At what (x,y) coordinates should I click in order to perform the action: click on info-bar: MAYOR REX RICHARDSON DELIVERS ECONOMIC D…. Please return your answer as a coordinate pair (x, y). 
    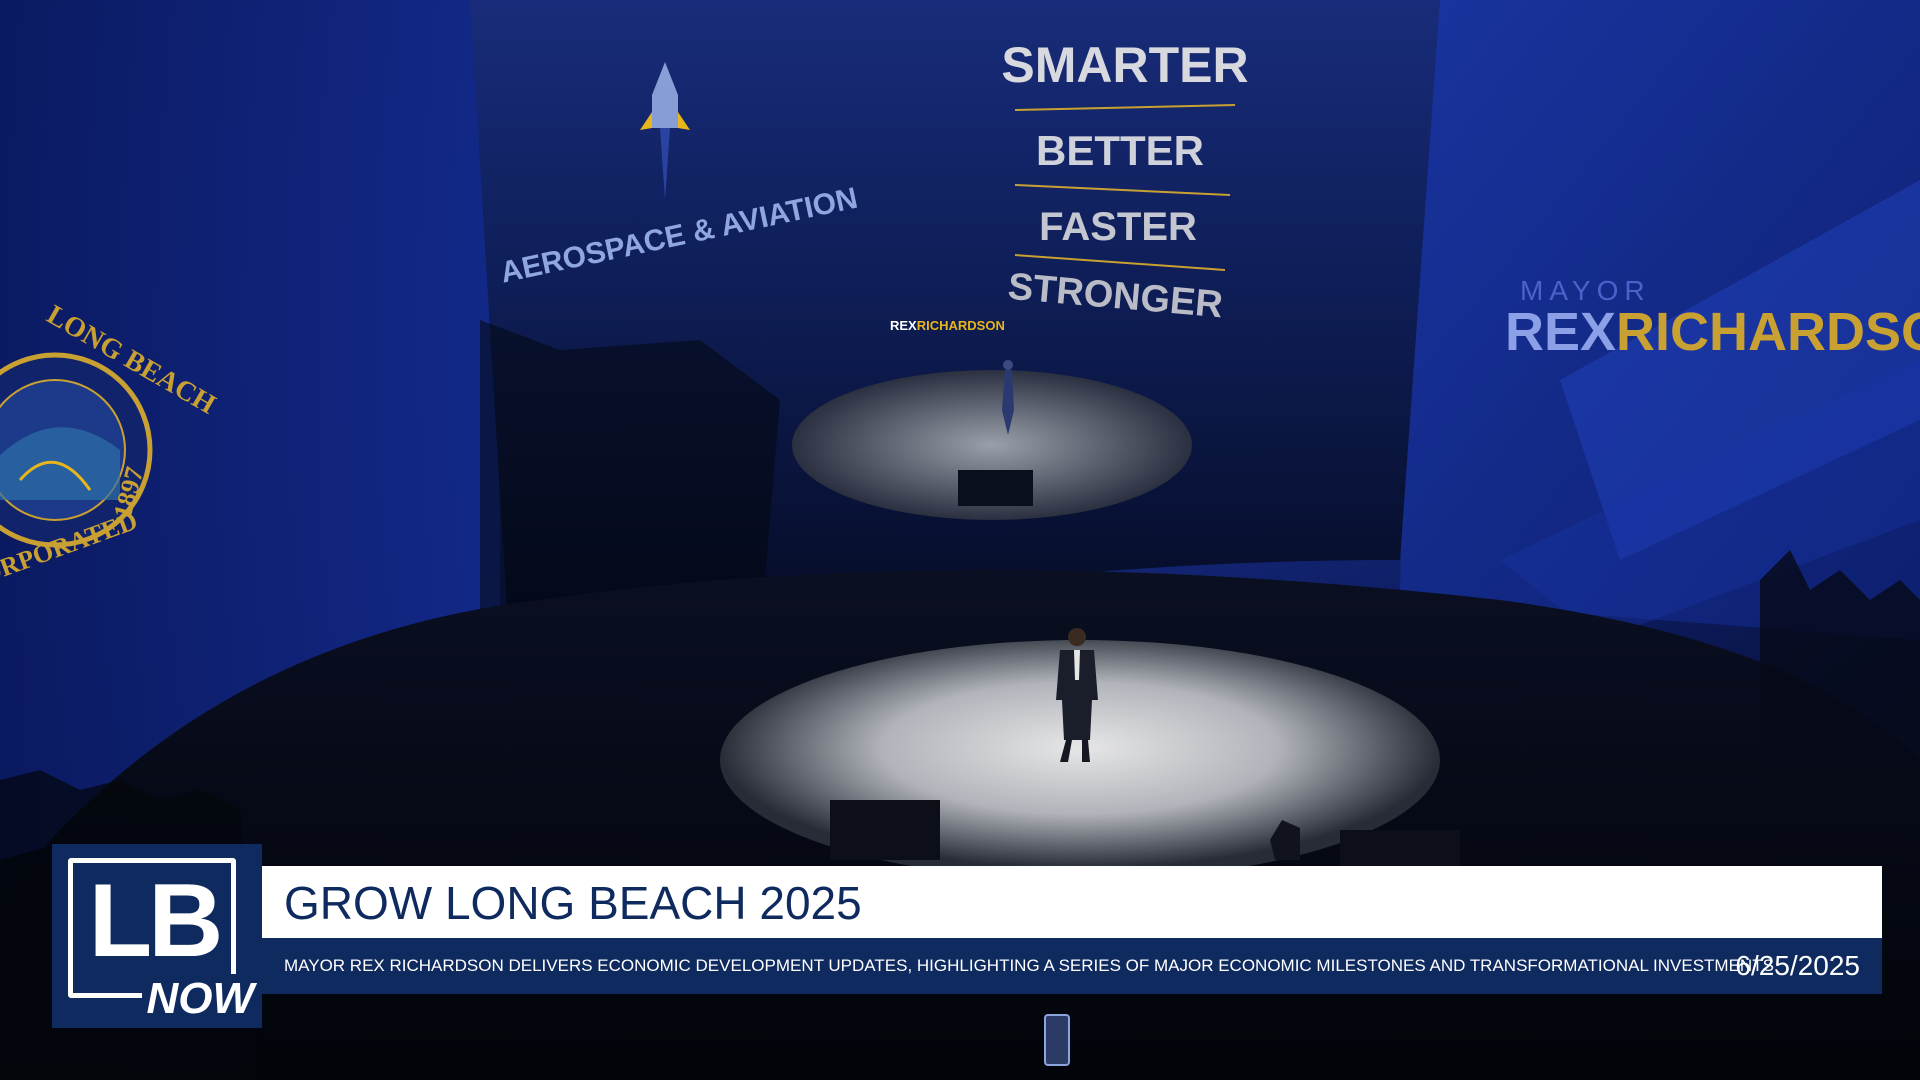
    Looking at the image, I should click on (1072, 966).